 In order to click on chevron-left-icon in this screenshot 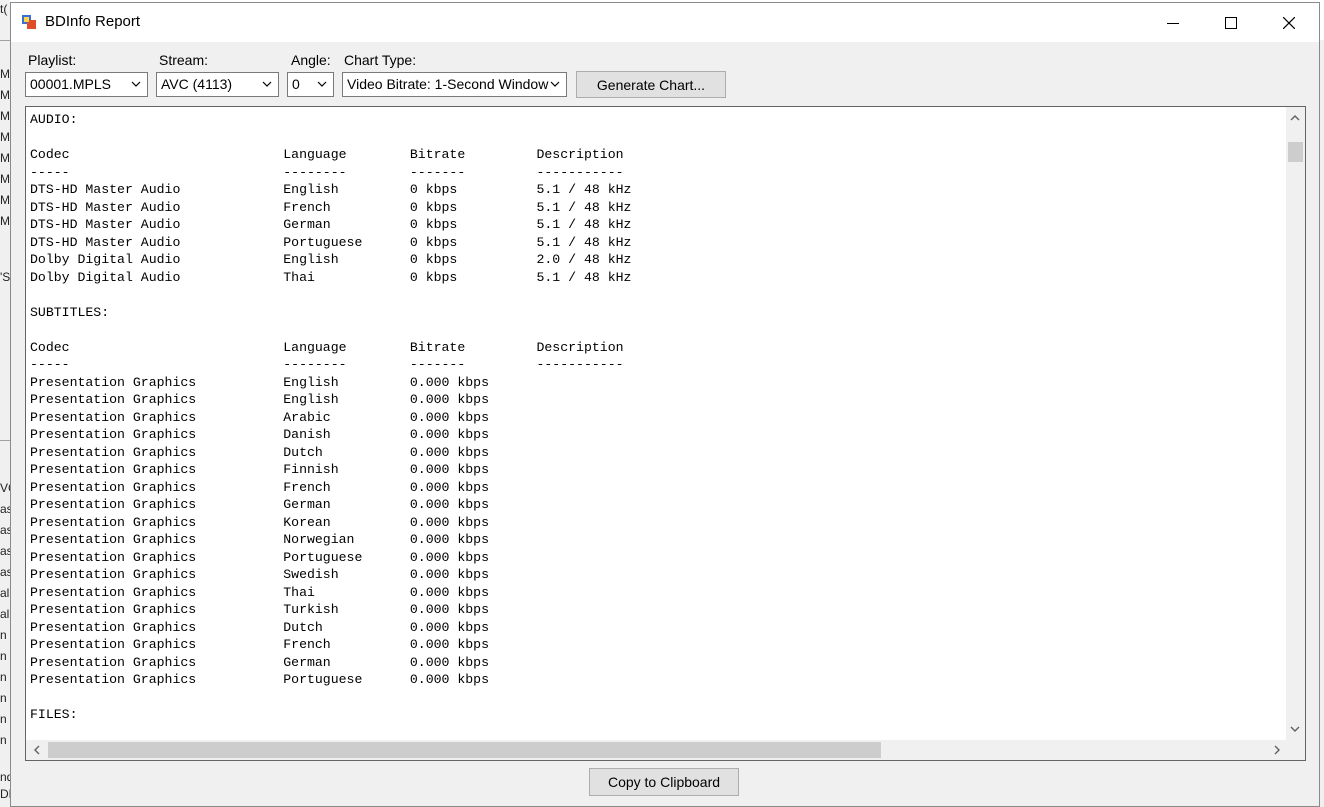, I will do `click(37, 750)`.